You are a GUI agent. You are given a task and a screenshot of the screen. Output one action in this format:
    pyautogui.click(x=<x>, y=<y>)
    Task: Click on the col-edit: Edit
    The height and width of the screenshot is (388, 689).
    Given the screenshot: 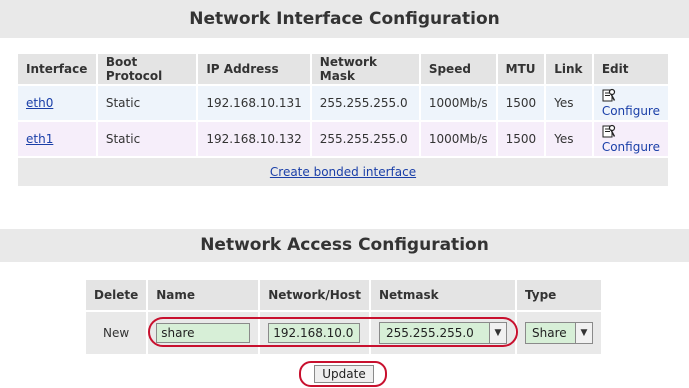 What is the action you would take?
    pyautogui.click(x=631, y=69)
    